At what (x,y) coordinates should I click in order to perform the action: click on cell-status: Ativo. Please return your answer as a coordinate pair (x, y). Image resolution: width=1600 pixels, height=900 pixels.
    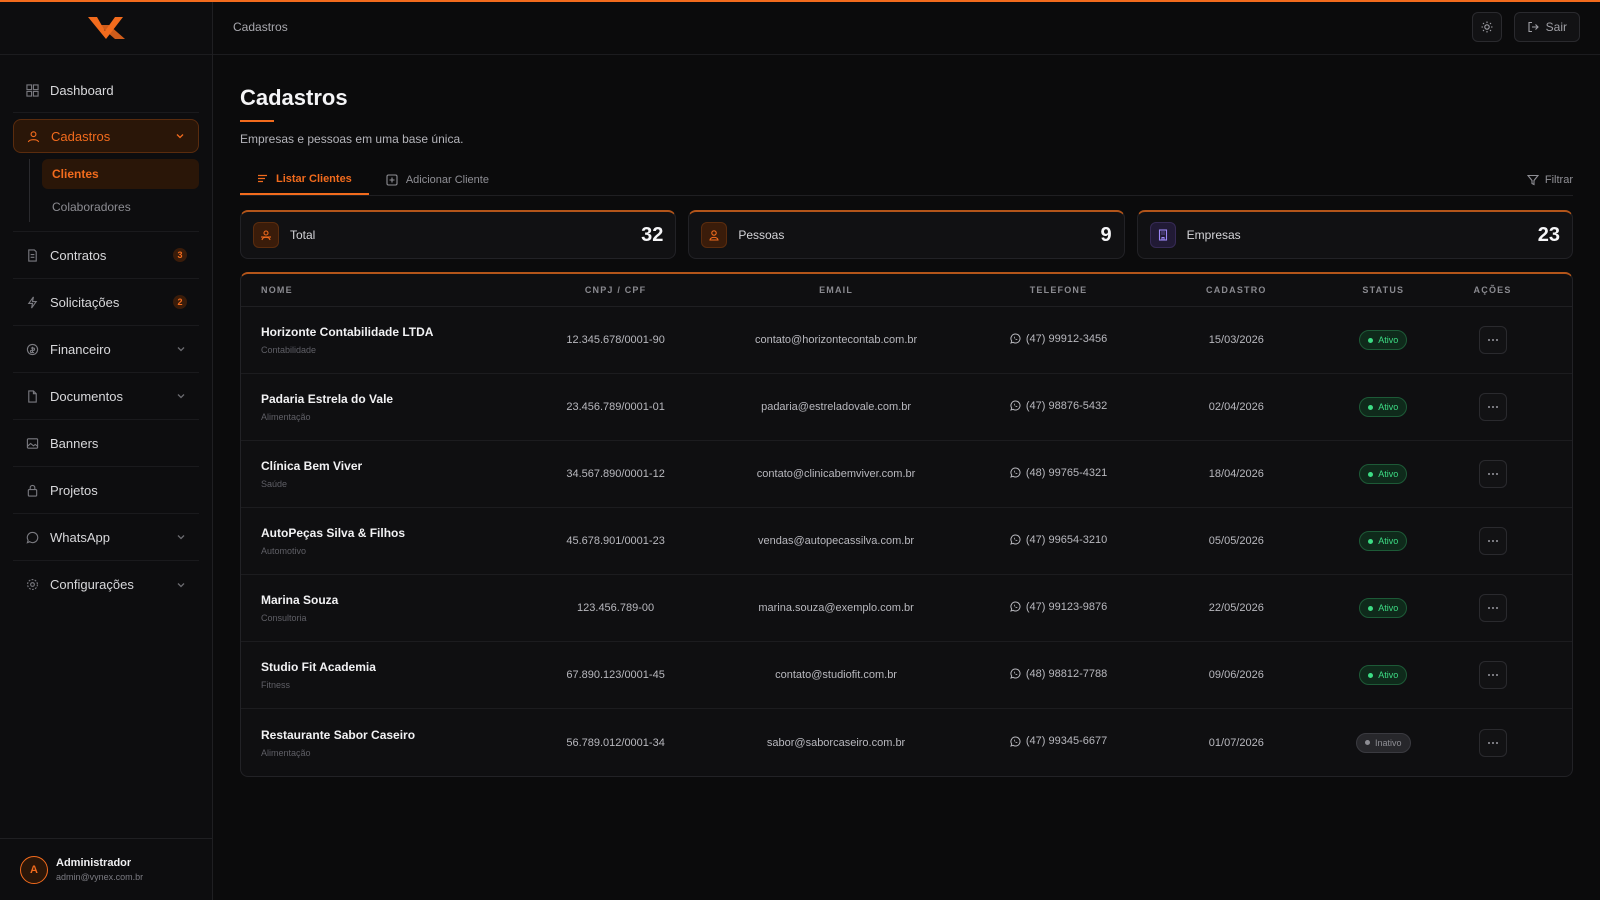
    Looking at the image, I should click on (1384, 541).